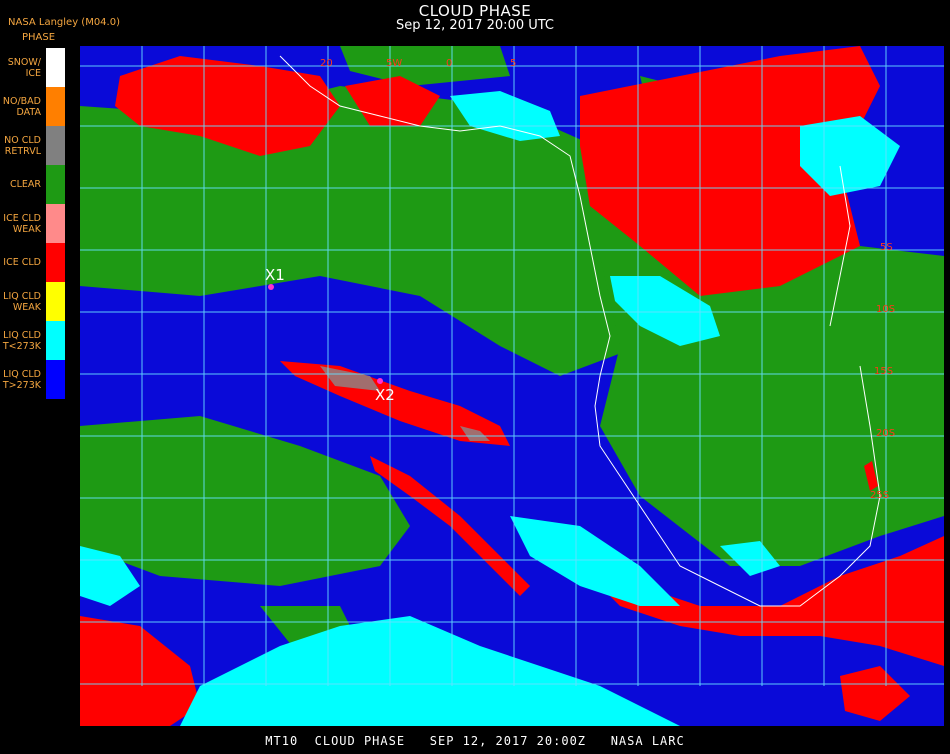 This screenshot has width=950, height=754. I want to click on legend-label: ICE CLD, so click(22, 262).